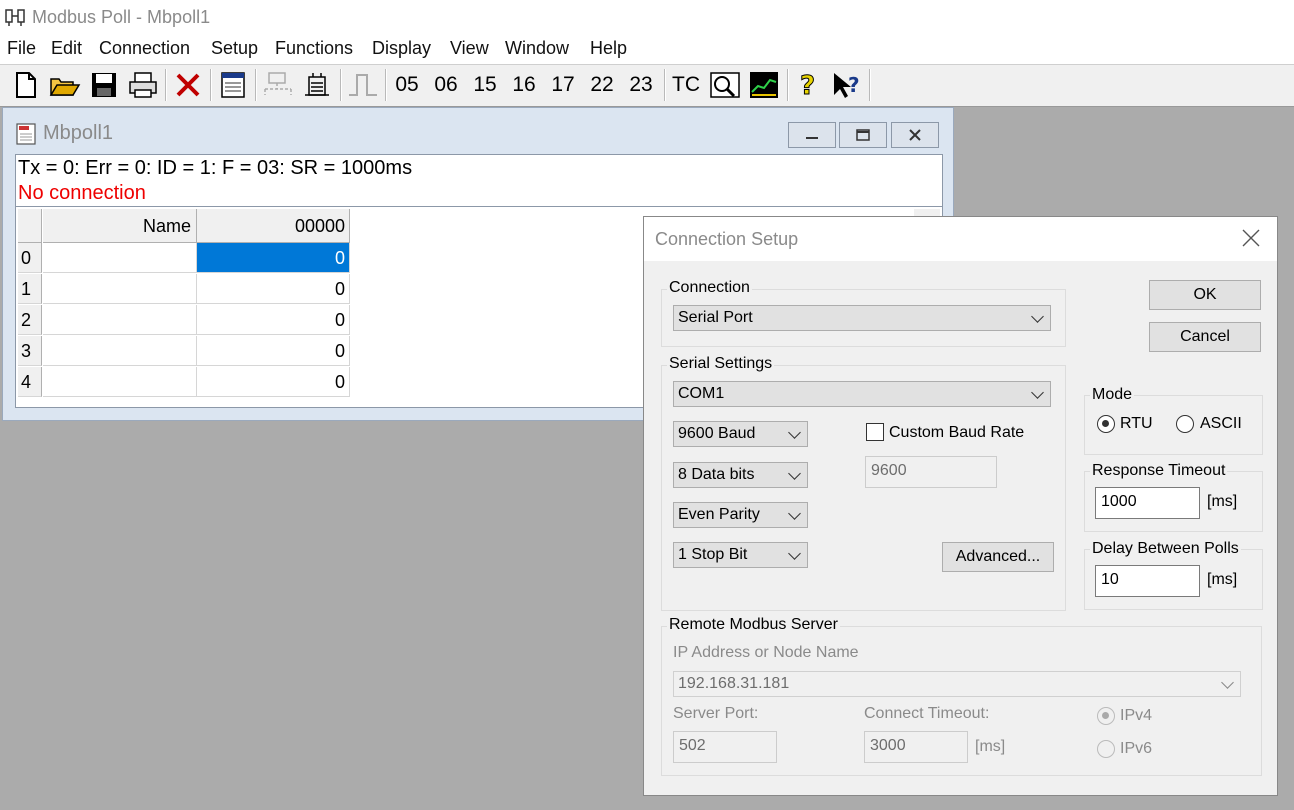 Image resolution: width=1294 pixels, height=810 pixels. I want to click on print-icon, so click(143, 85).